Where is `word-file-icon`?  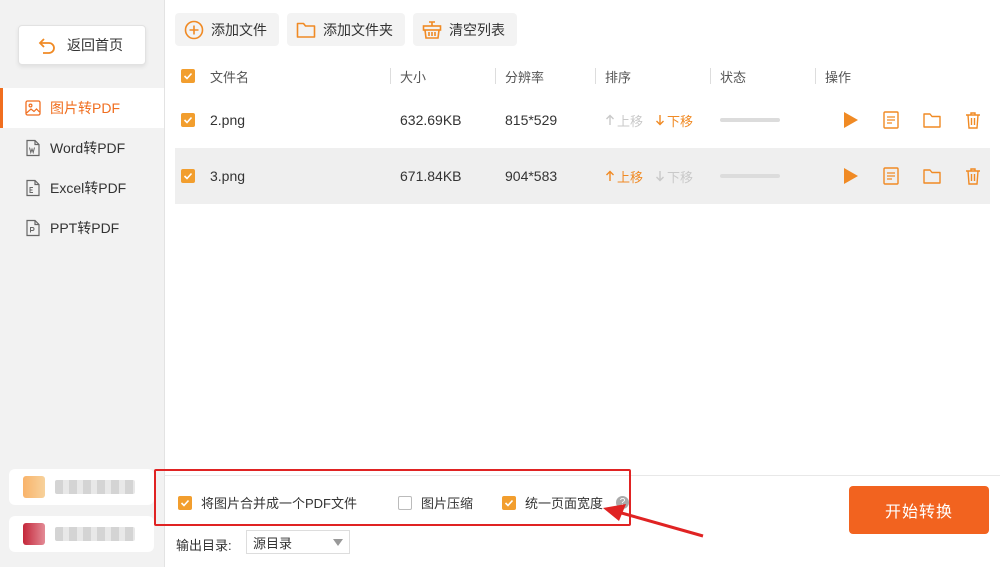
word-file-icon is located at coordinates (33, 148).